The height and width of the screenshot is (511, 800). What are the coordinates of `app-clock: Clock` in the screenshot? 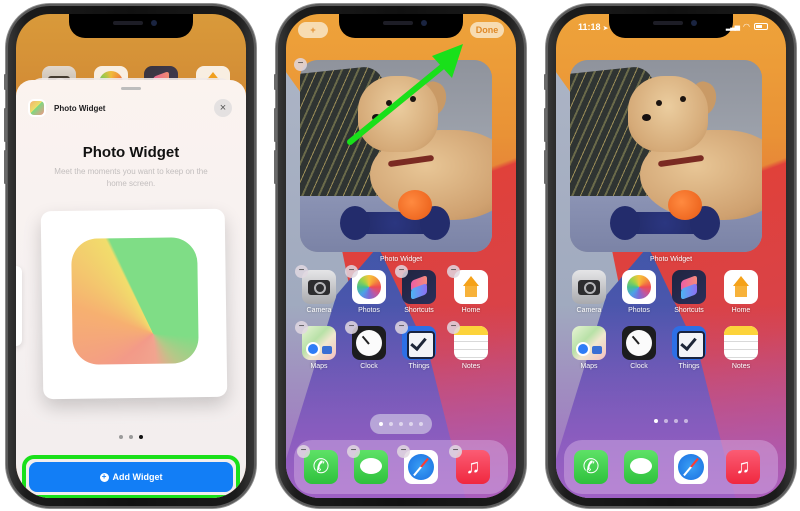 It's located at (639, 348).